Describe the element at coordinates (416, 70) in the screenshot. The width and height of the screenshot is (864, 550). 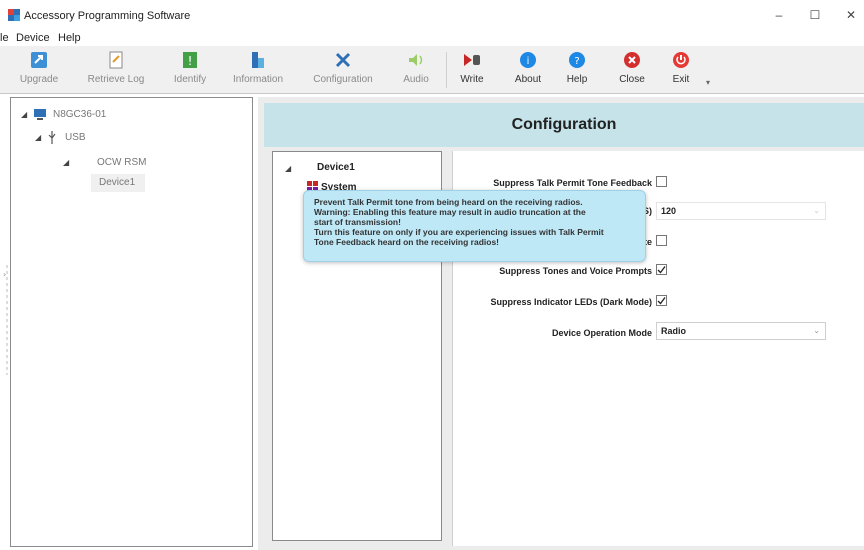
I see `audio-button: Audio` at that location.